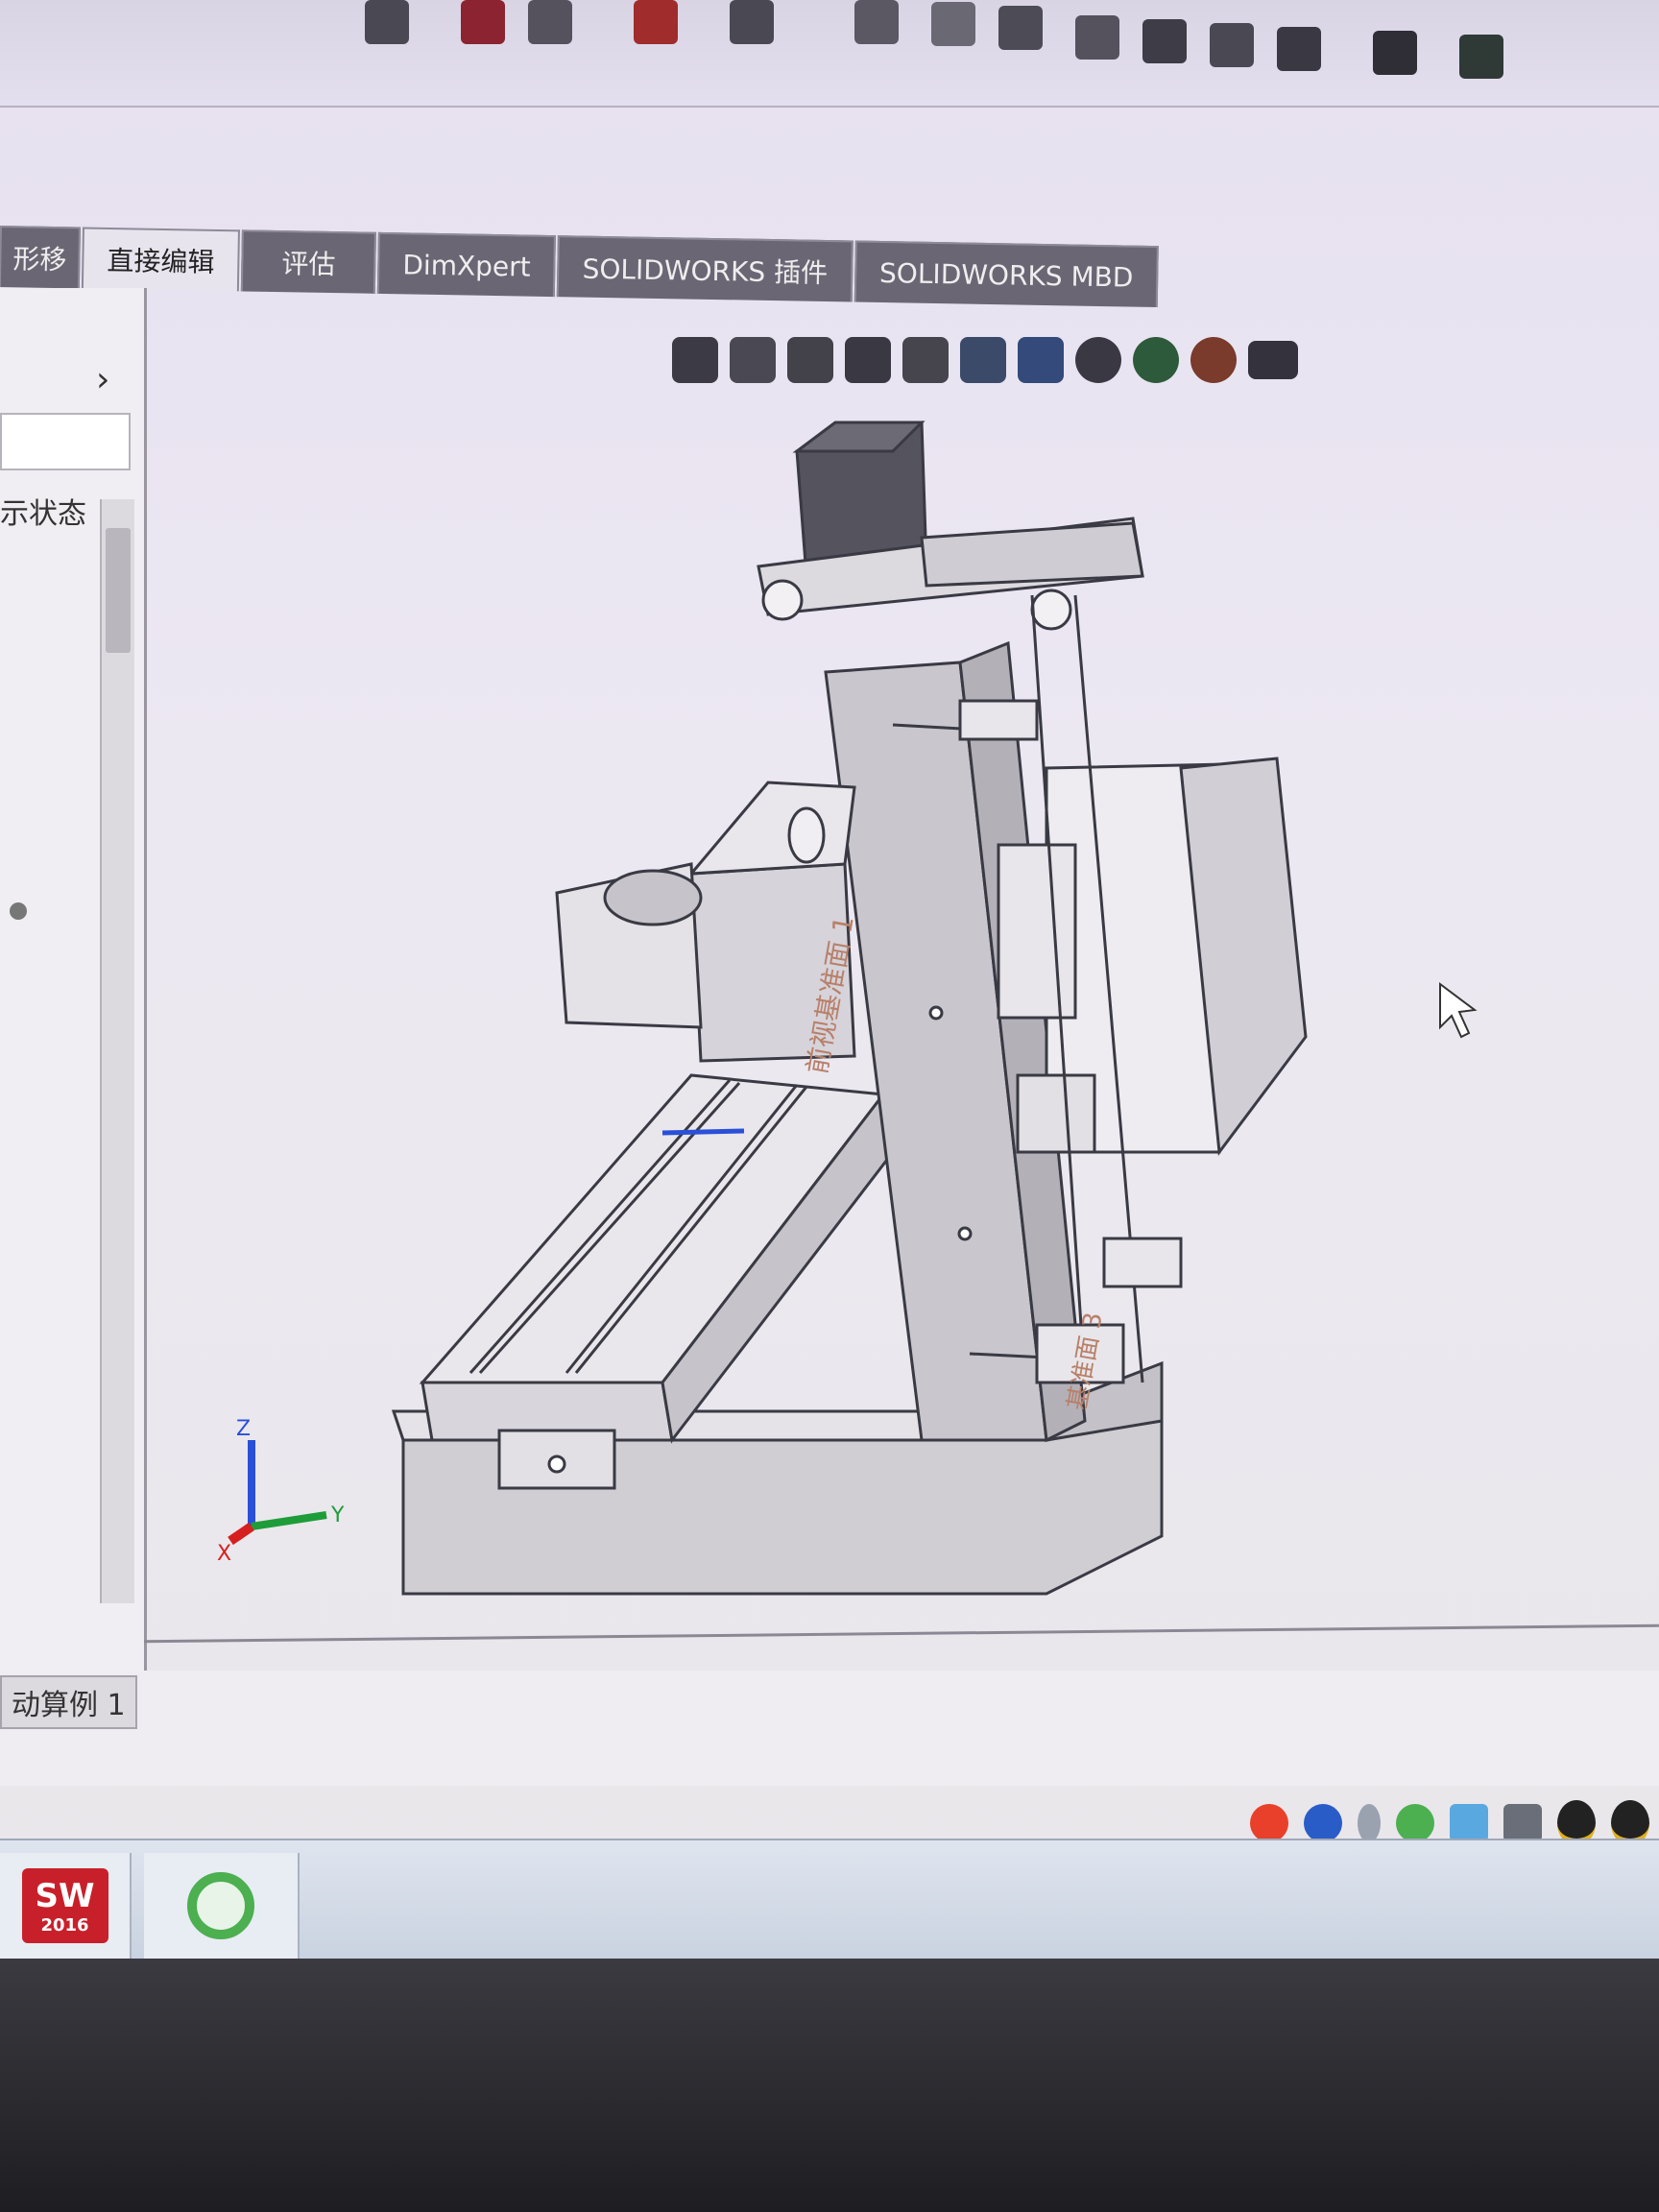 This screenshot has height=2212, width=1659. What do you see at coordinates (338, 1515) in the screenshot?
I see `axis-label-y: Y` at bounding box center [338, 1515].